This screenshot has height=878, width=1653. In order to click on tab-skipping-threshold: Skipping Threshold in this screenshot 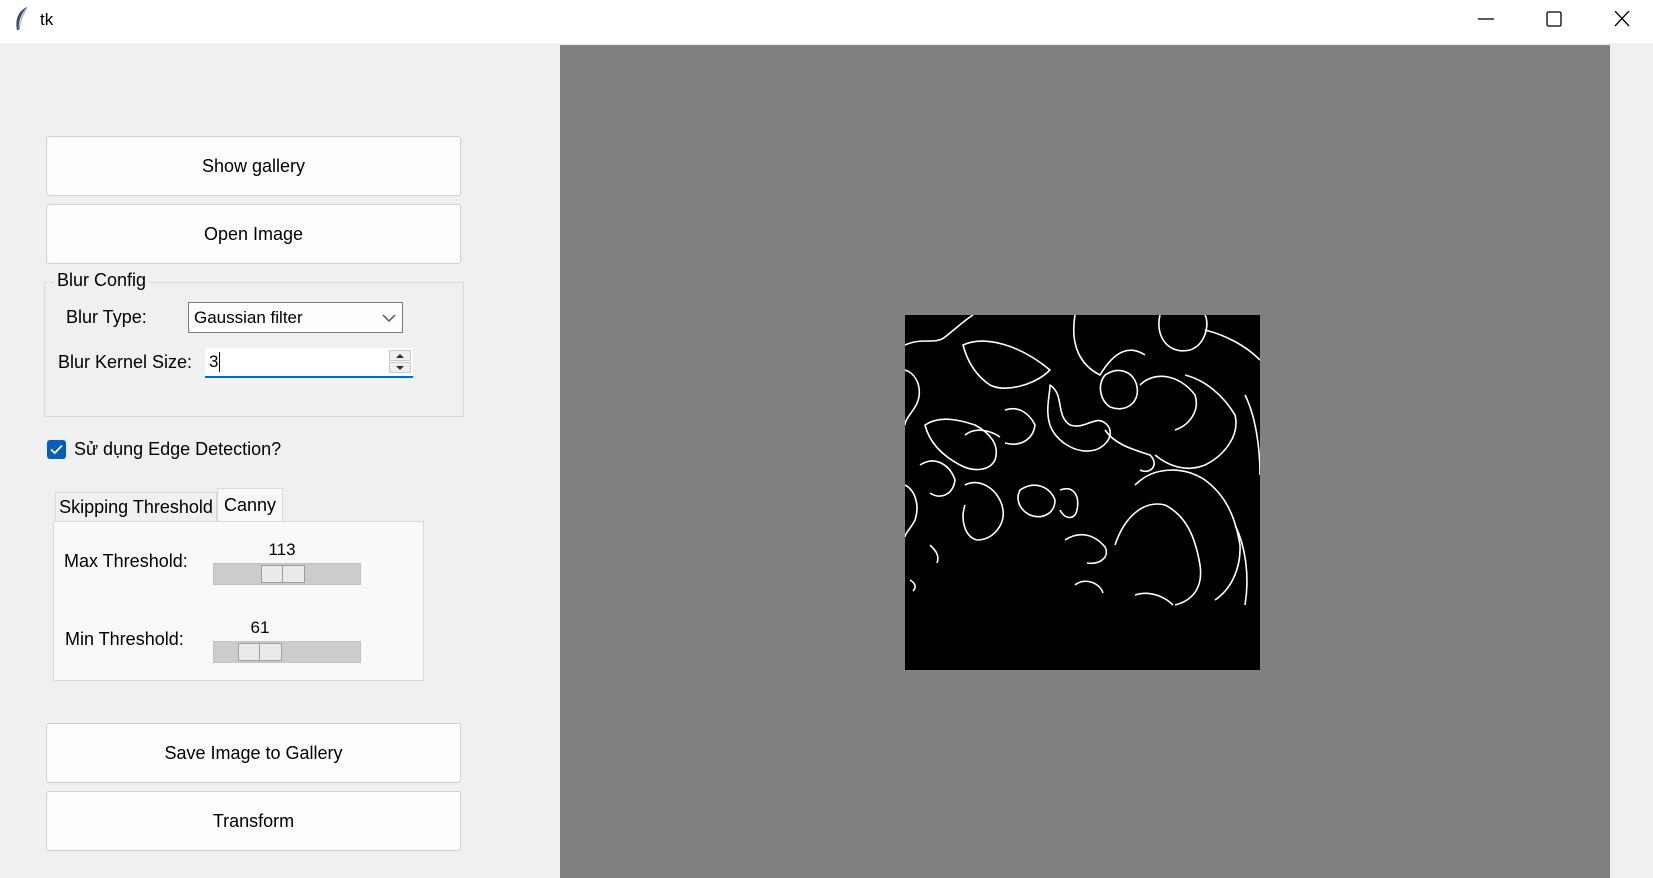, I will do `click(136, 507)`.